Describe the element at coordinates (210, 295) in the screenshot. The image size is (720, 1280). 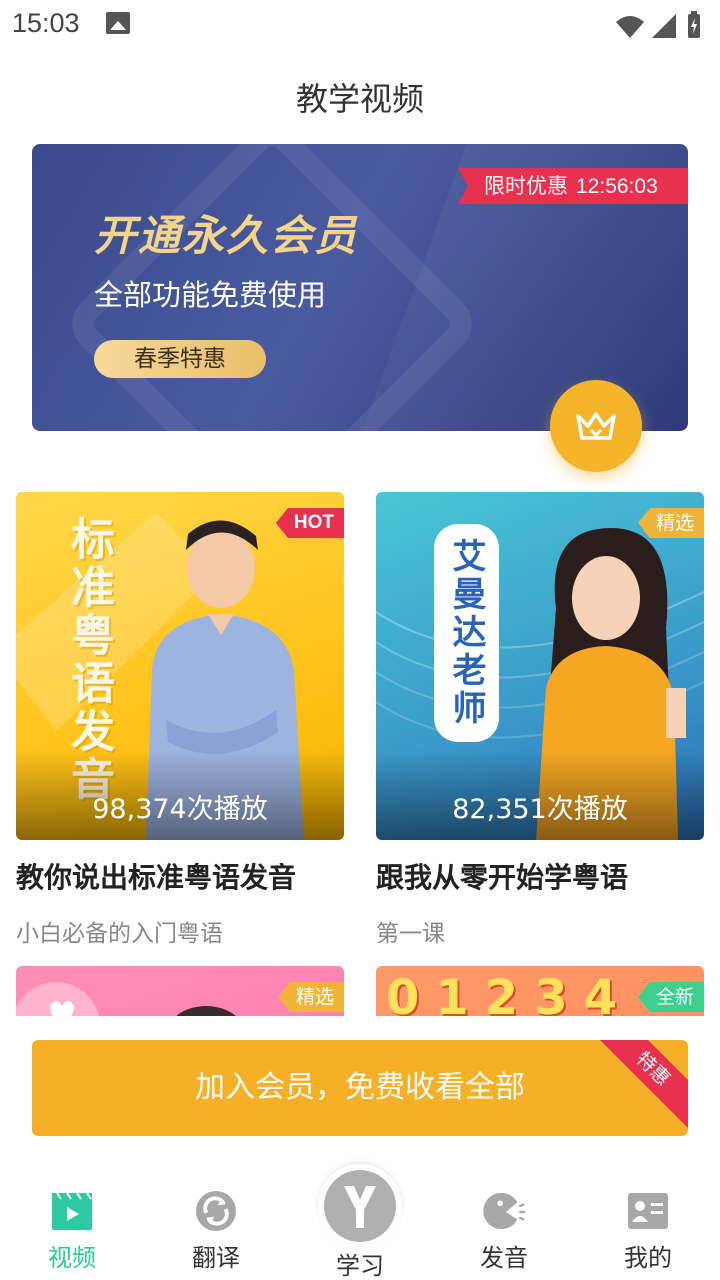
I see `banner-subtitle: 全部功能免费使用` at that location.